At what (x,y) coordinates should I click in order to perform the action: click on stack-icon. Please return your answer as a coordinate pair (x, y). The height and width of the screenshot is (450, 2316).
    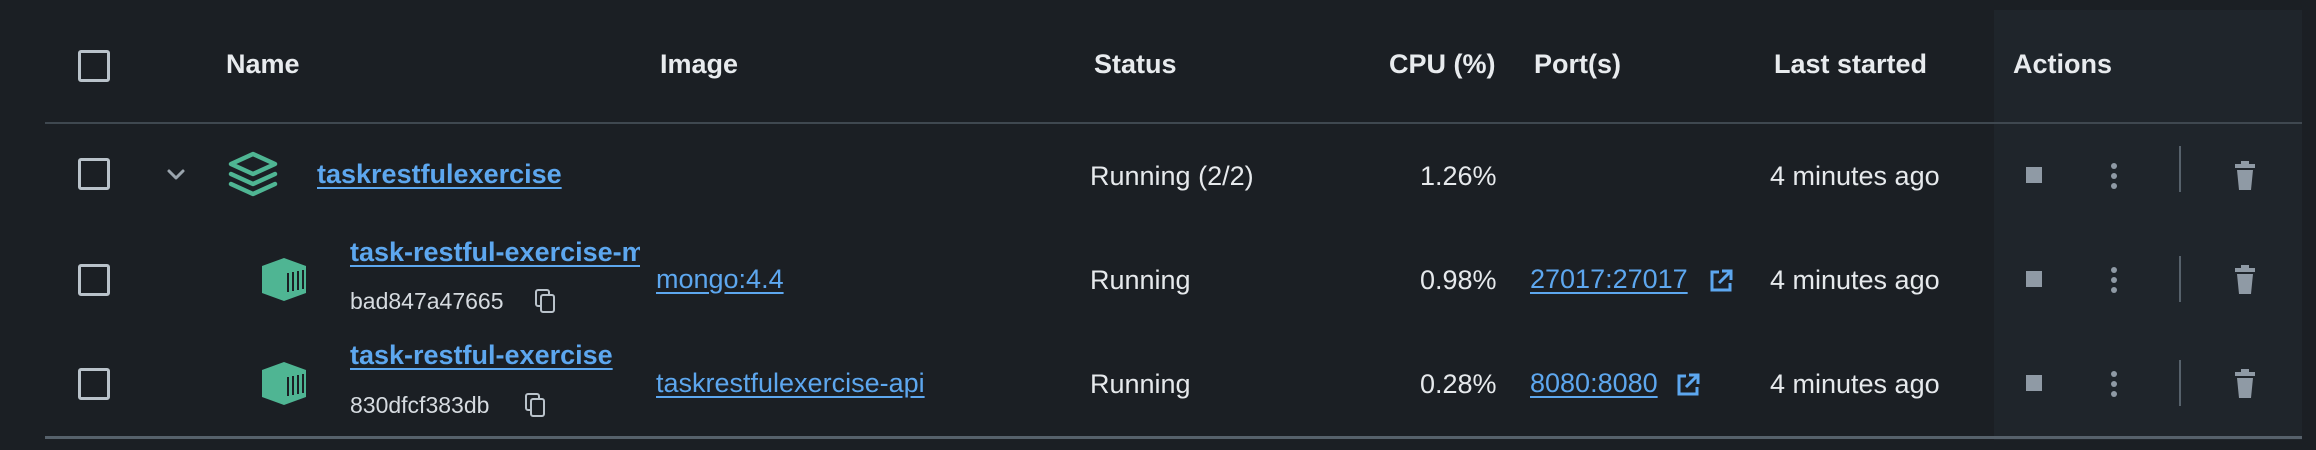
    Looking at the image, I should click on (253, 174).